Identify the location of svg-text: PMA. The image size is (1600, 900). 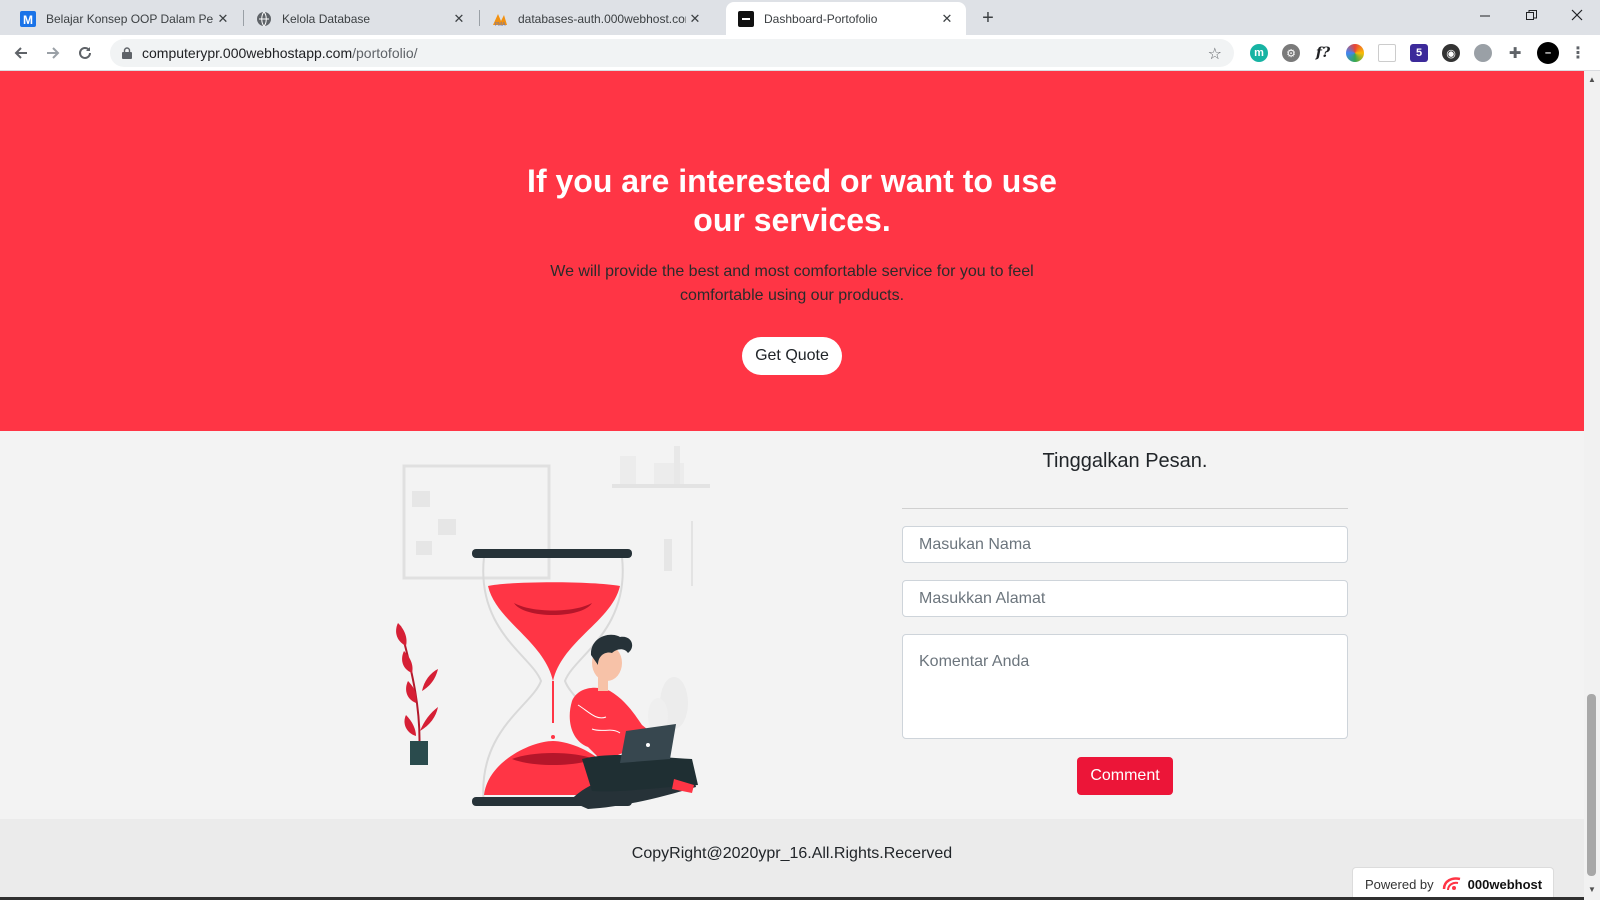
(501, 24).